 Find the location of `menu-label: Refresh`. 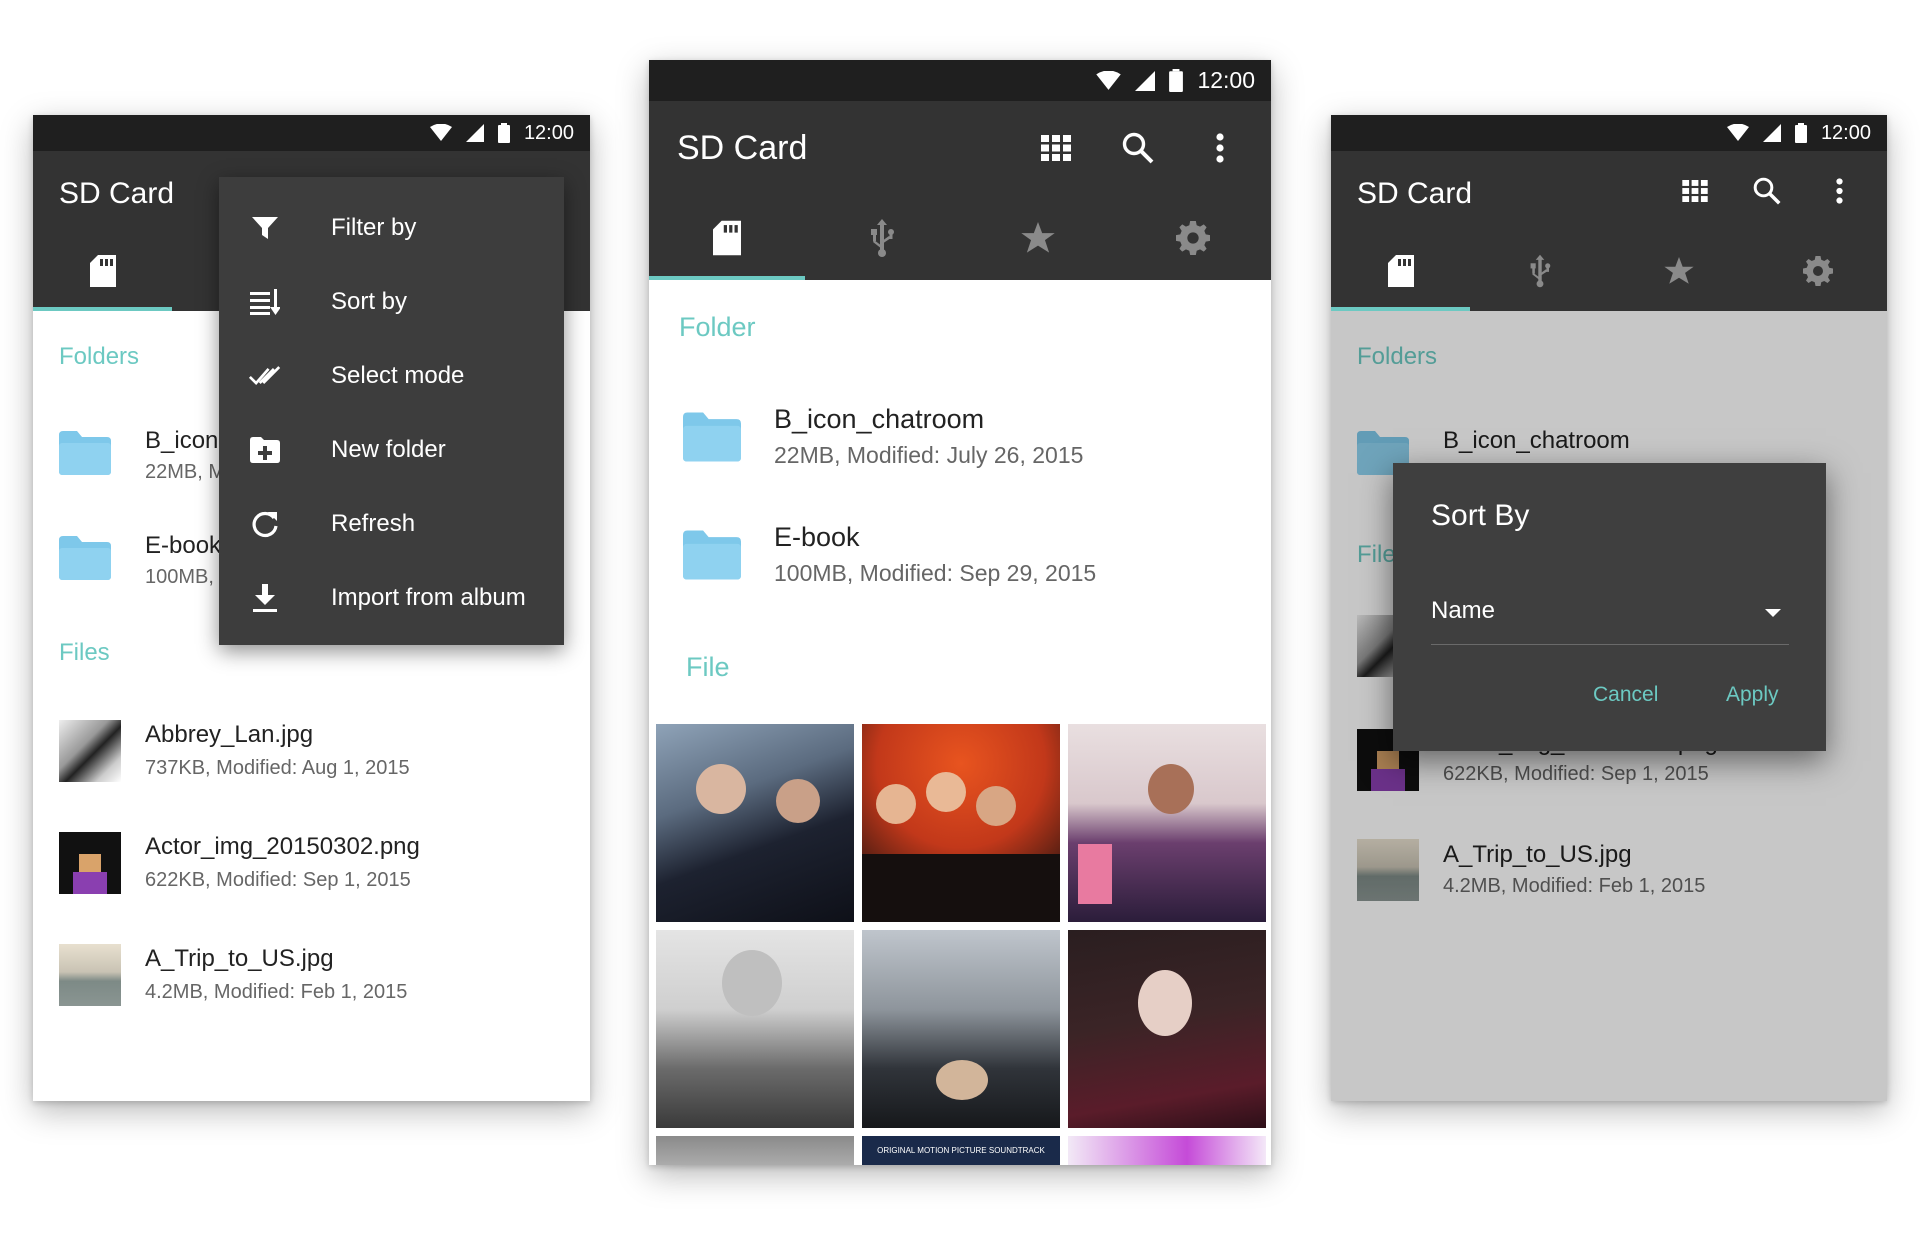

menu-label: Refresh is located at coordinates (373, 523).